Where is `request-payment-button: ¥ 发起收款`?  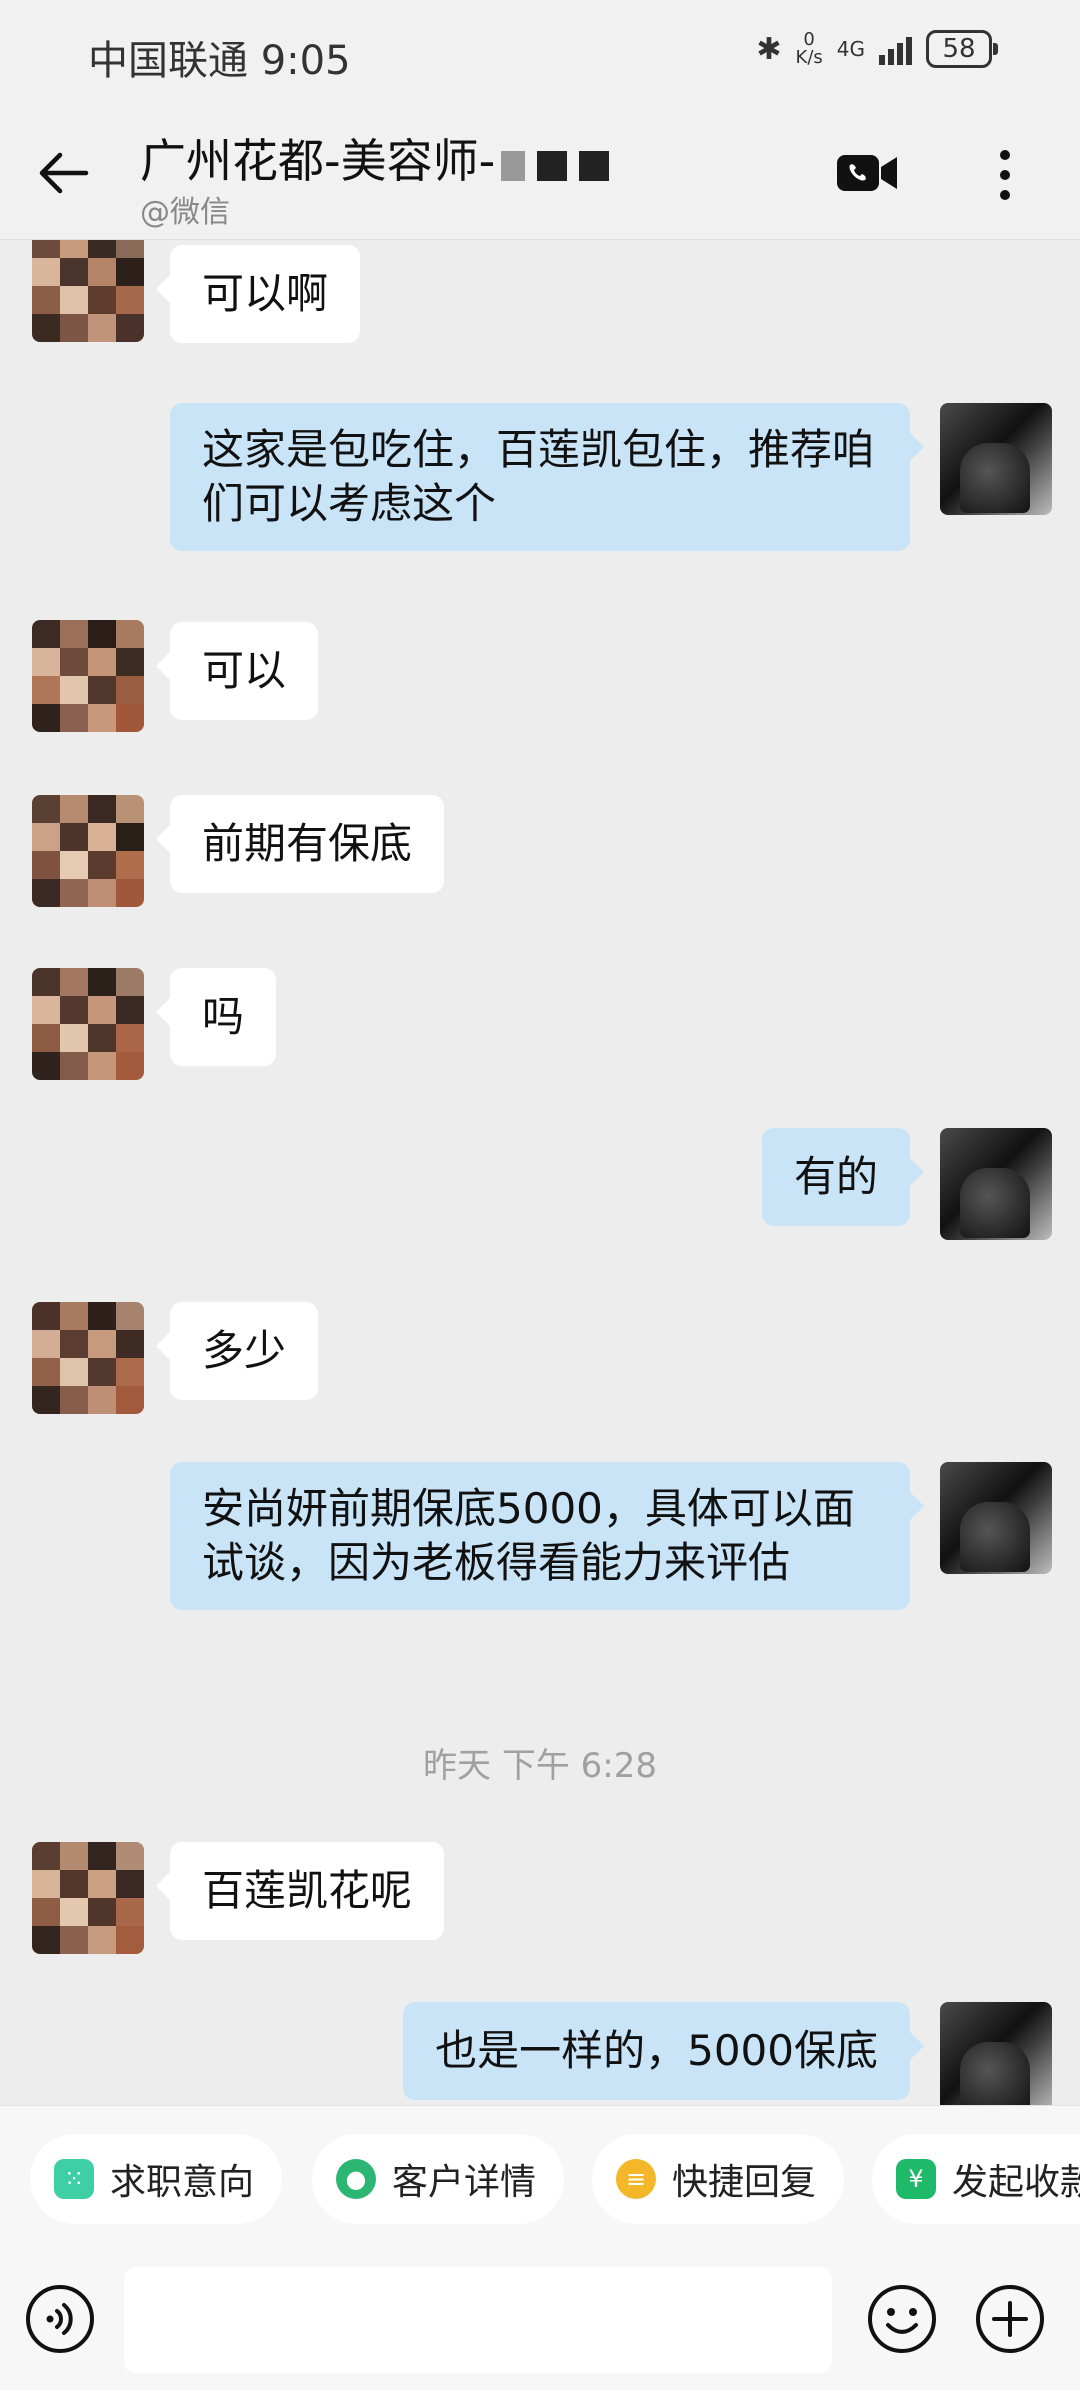
request-payment-button: ¥ 发起收款 is located at coordinates (976, 2179).